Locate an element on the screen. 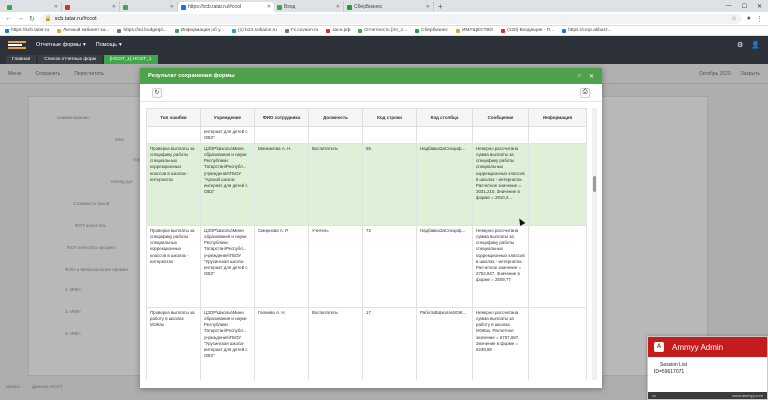 The width and height of the screenshot is (768, 400). star-icon: ☆ is located at coordinates (733, 18).